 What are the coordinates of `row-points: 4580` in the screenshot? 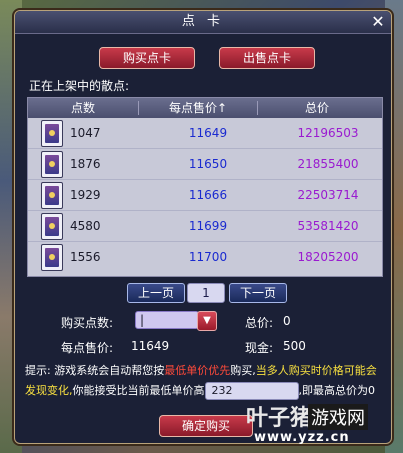 It's located at (85, 226).